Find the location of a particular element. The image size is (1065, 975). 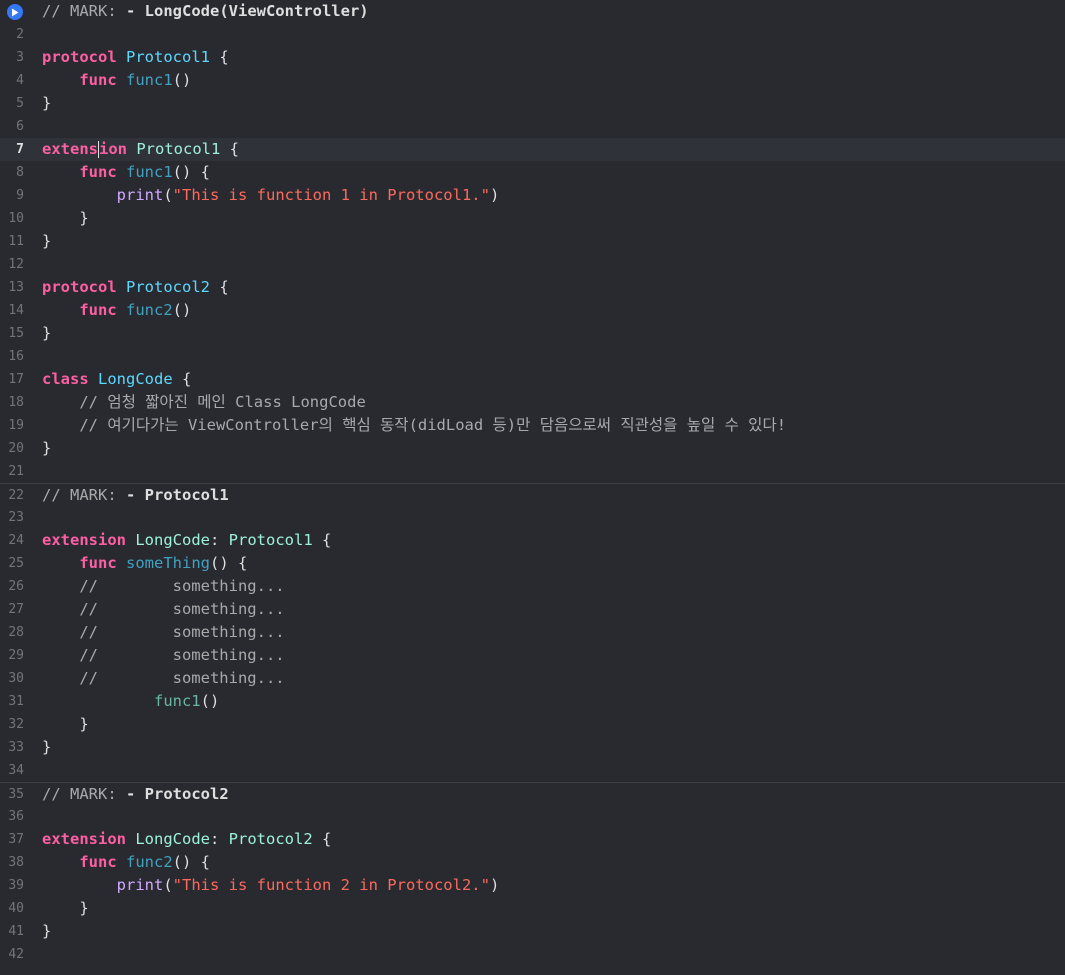

line-number: 23 is located at coordinates (16, 517).